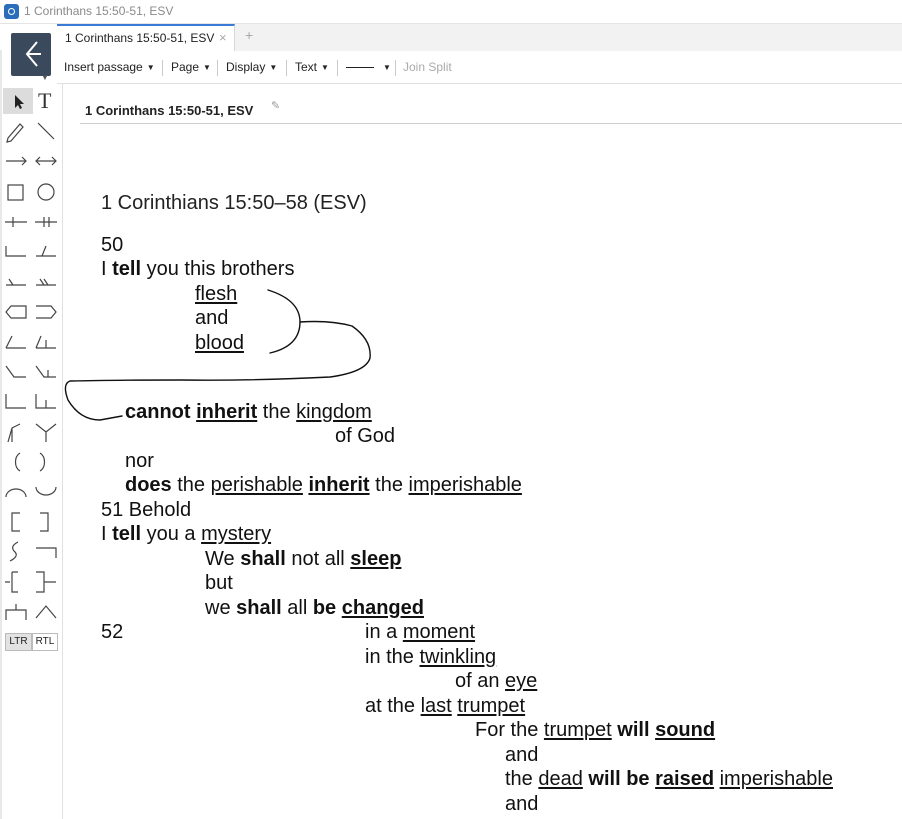  What do you see at coordinates (219, 583) in the screenshot?
I see `passage-line: but` at bounding box center [219, 583].